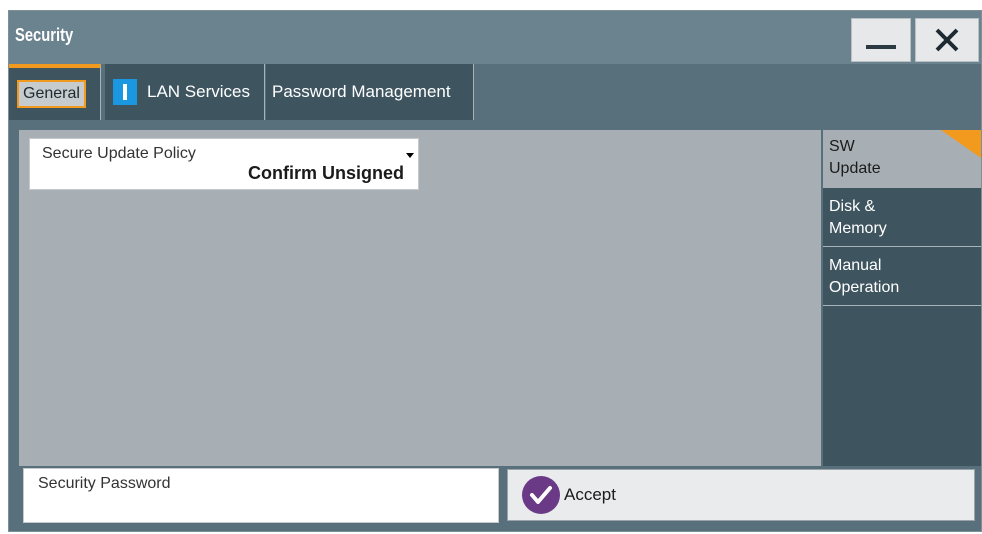  Describe the element at coordinates (541, 495) in the screenshot. I see `check-icon` at that location.